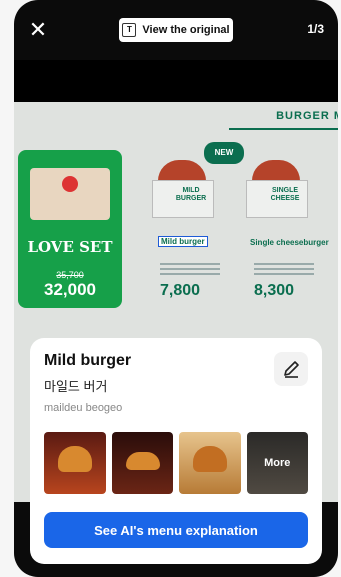 The image size is (341, 577). I want to click on dish-title: Mild burger, so click(88, 360).